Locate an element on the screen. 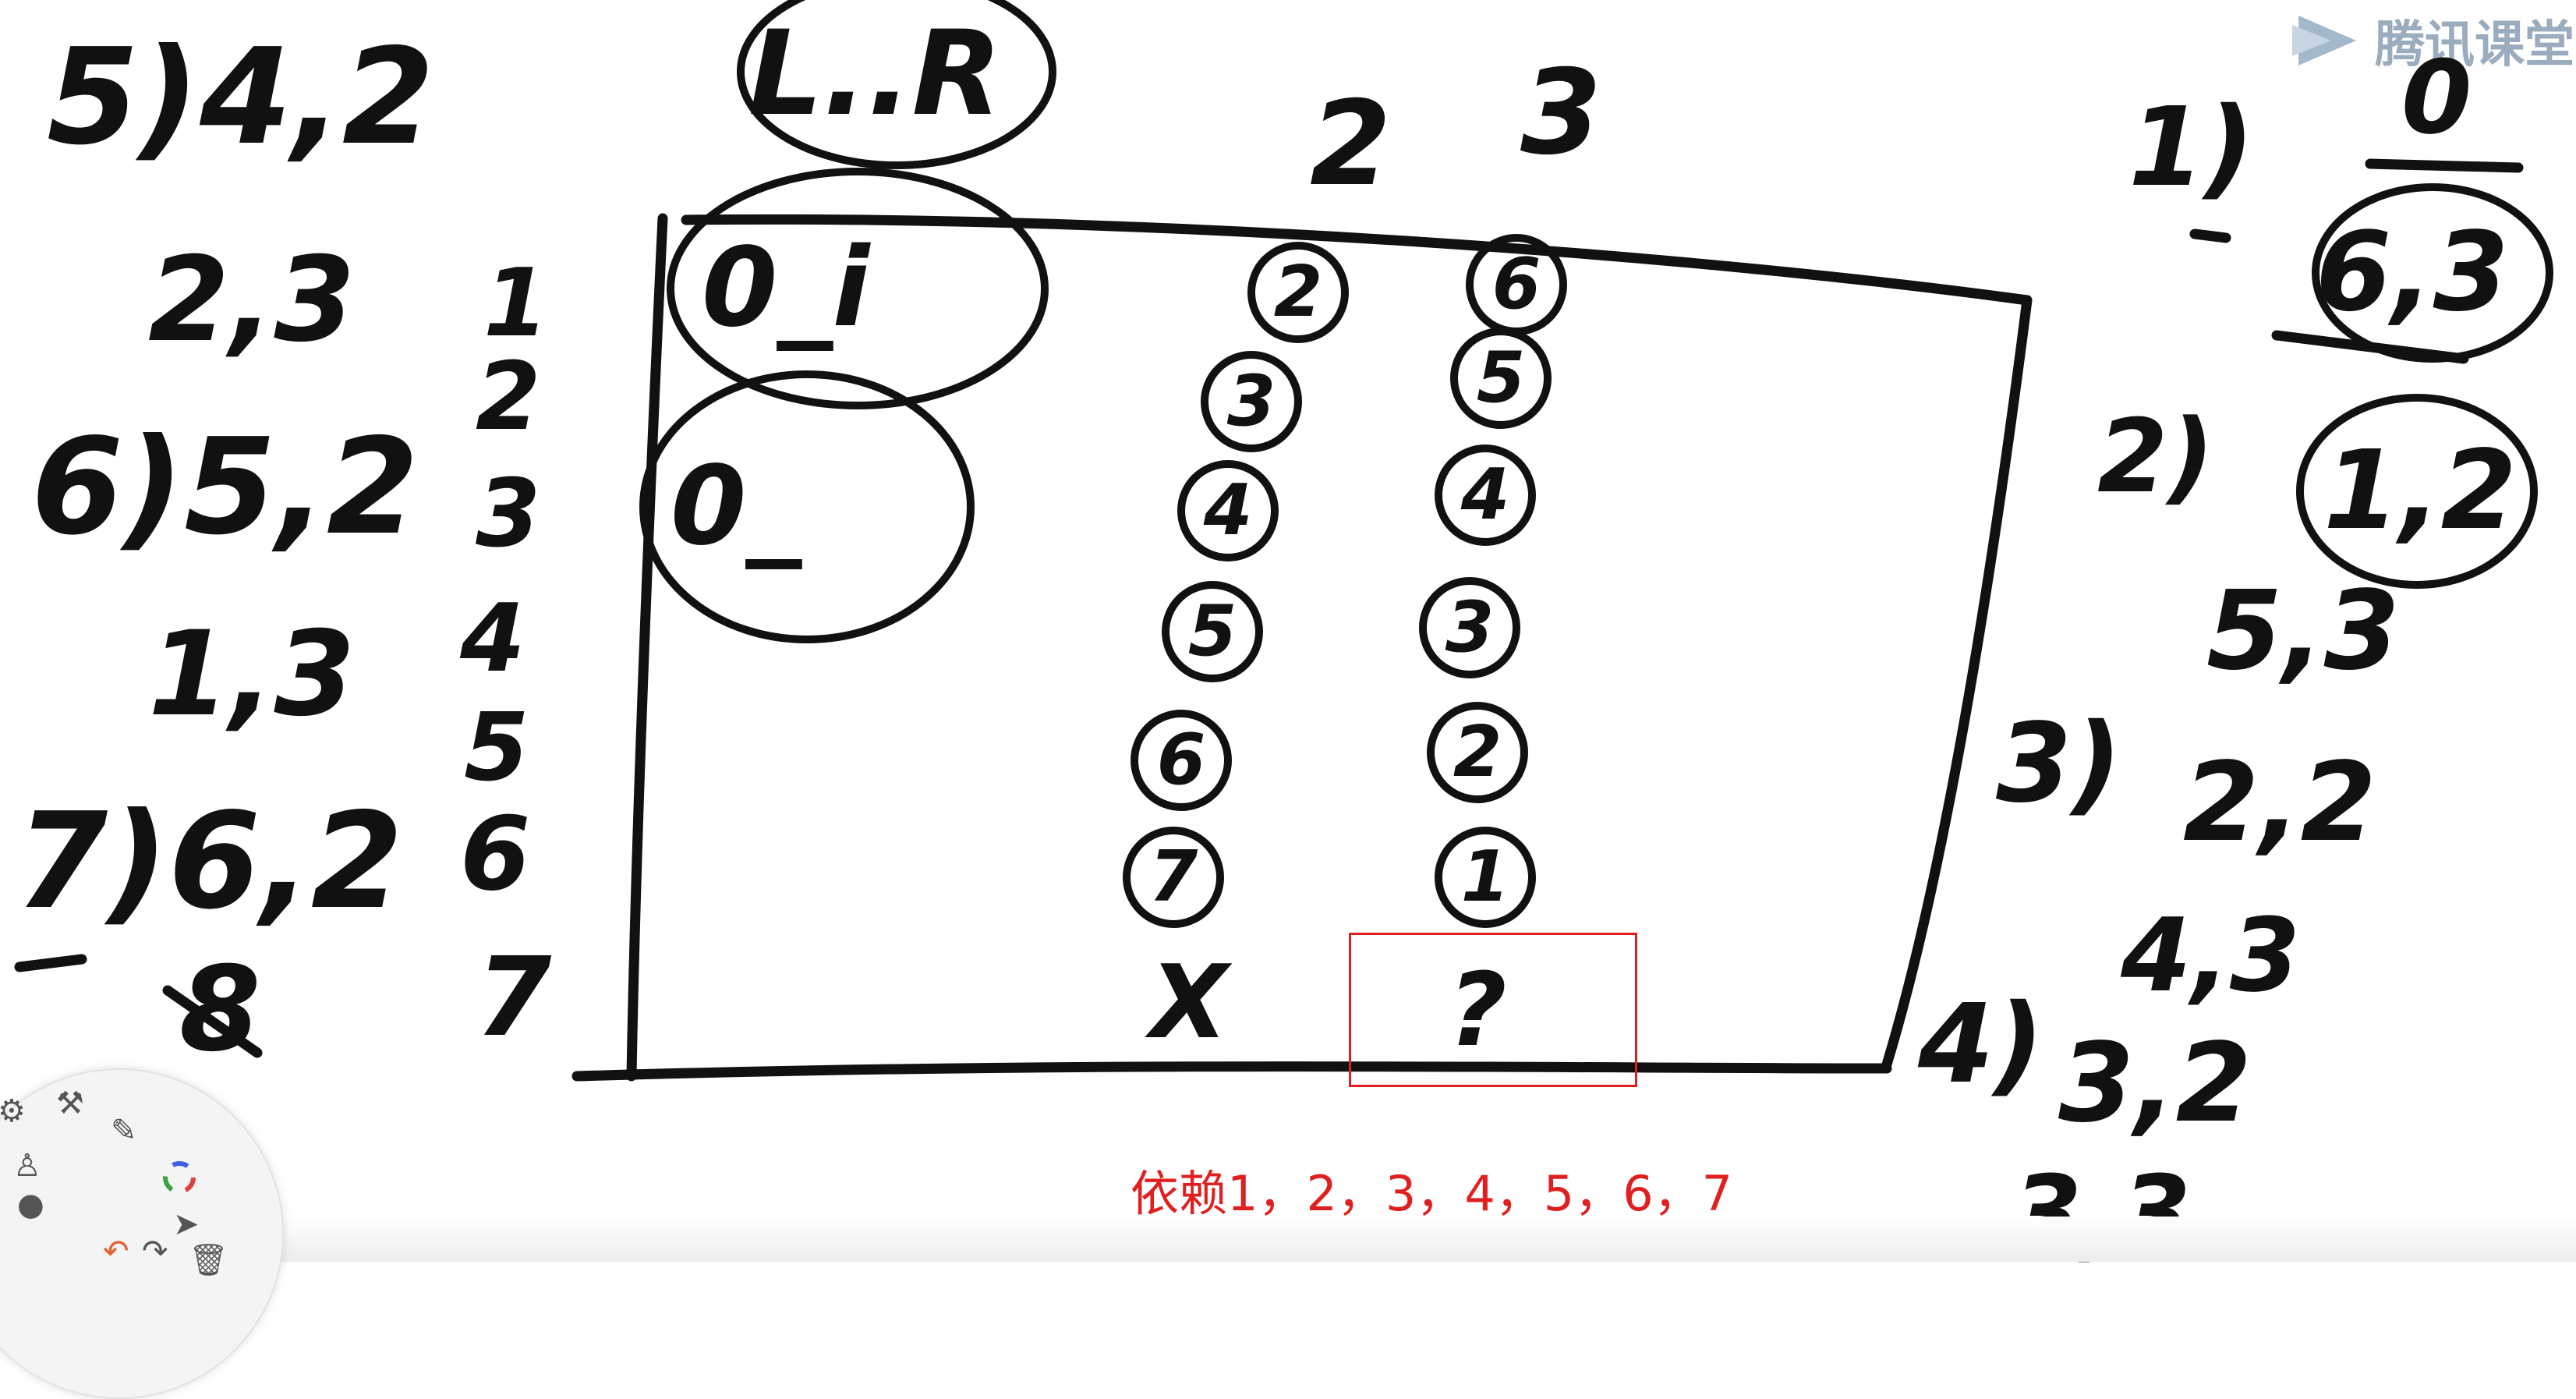 This screenshot has width=2576, height=1399. col3-cell-value: 2 is located at coordinates (1477, 752).